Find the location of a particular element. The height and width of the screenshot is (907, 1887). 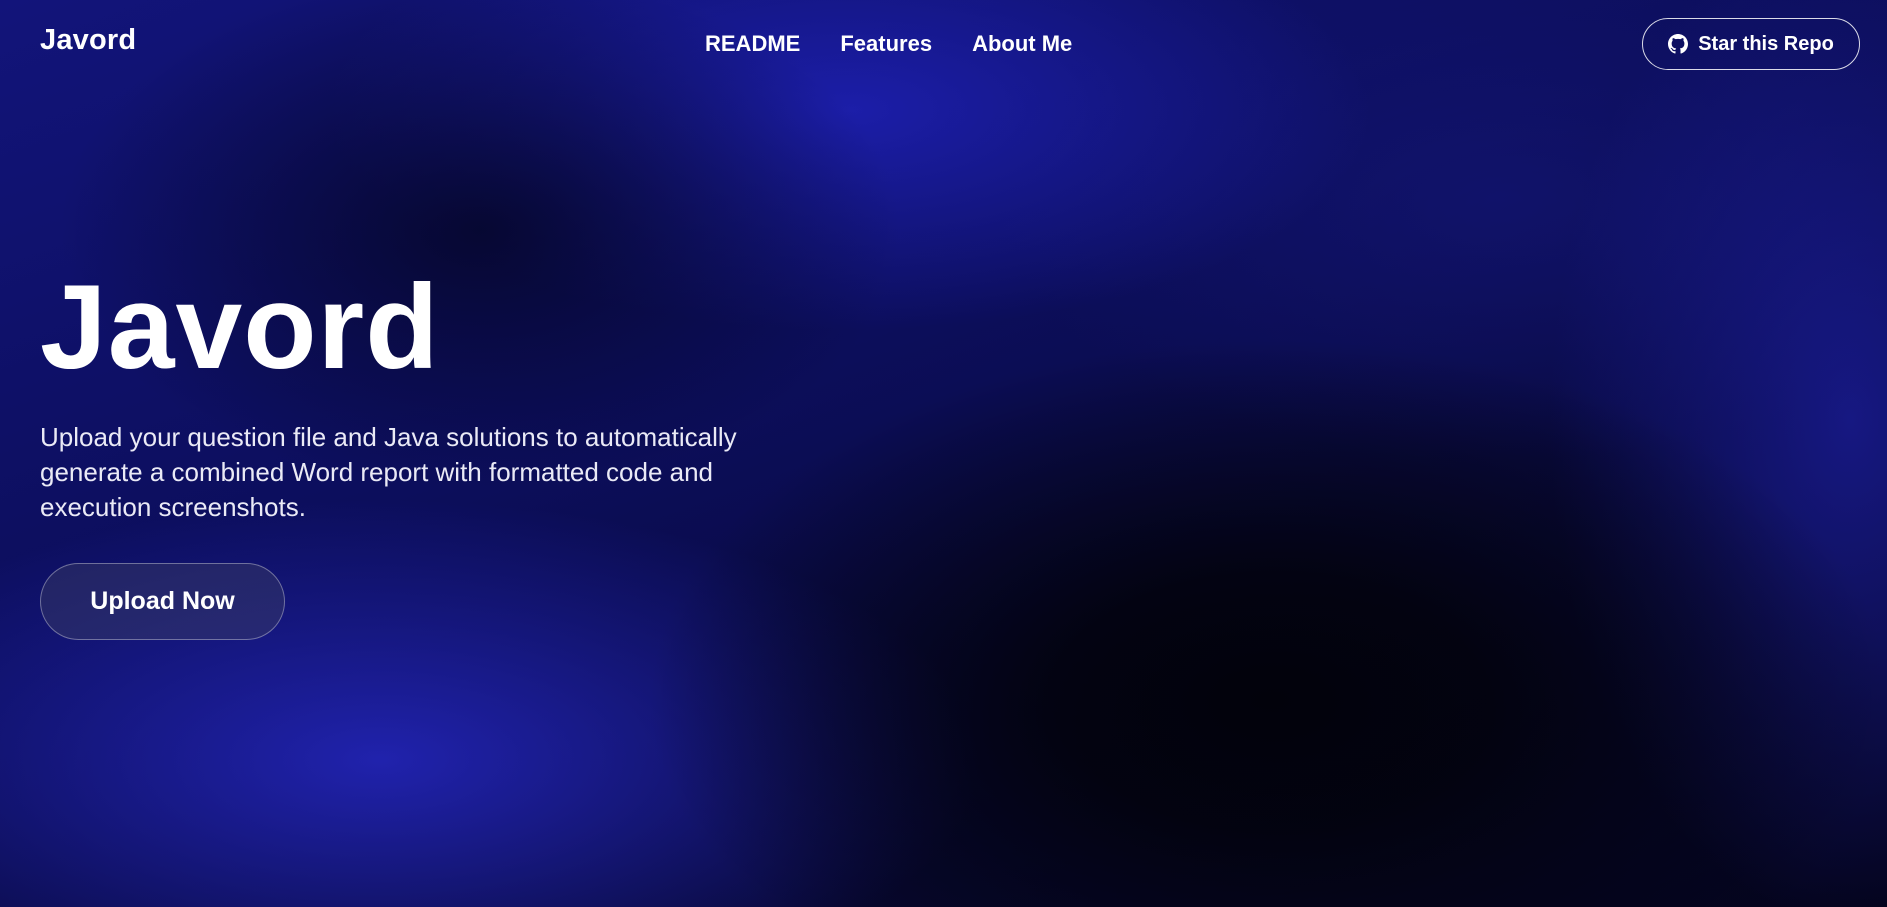

star-repo-button: Star this Repo is located at coordinates (1751, 44).